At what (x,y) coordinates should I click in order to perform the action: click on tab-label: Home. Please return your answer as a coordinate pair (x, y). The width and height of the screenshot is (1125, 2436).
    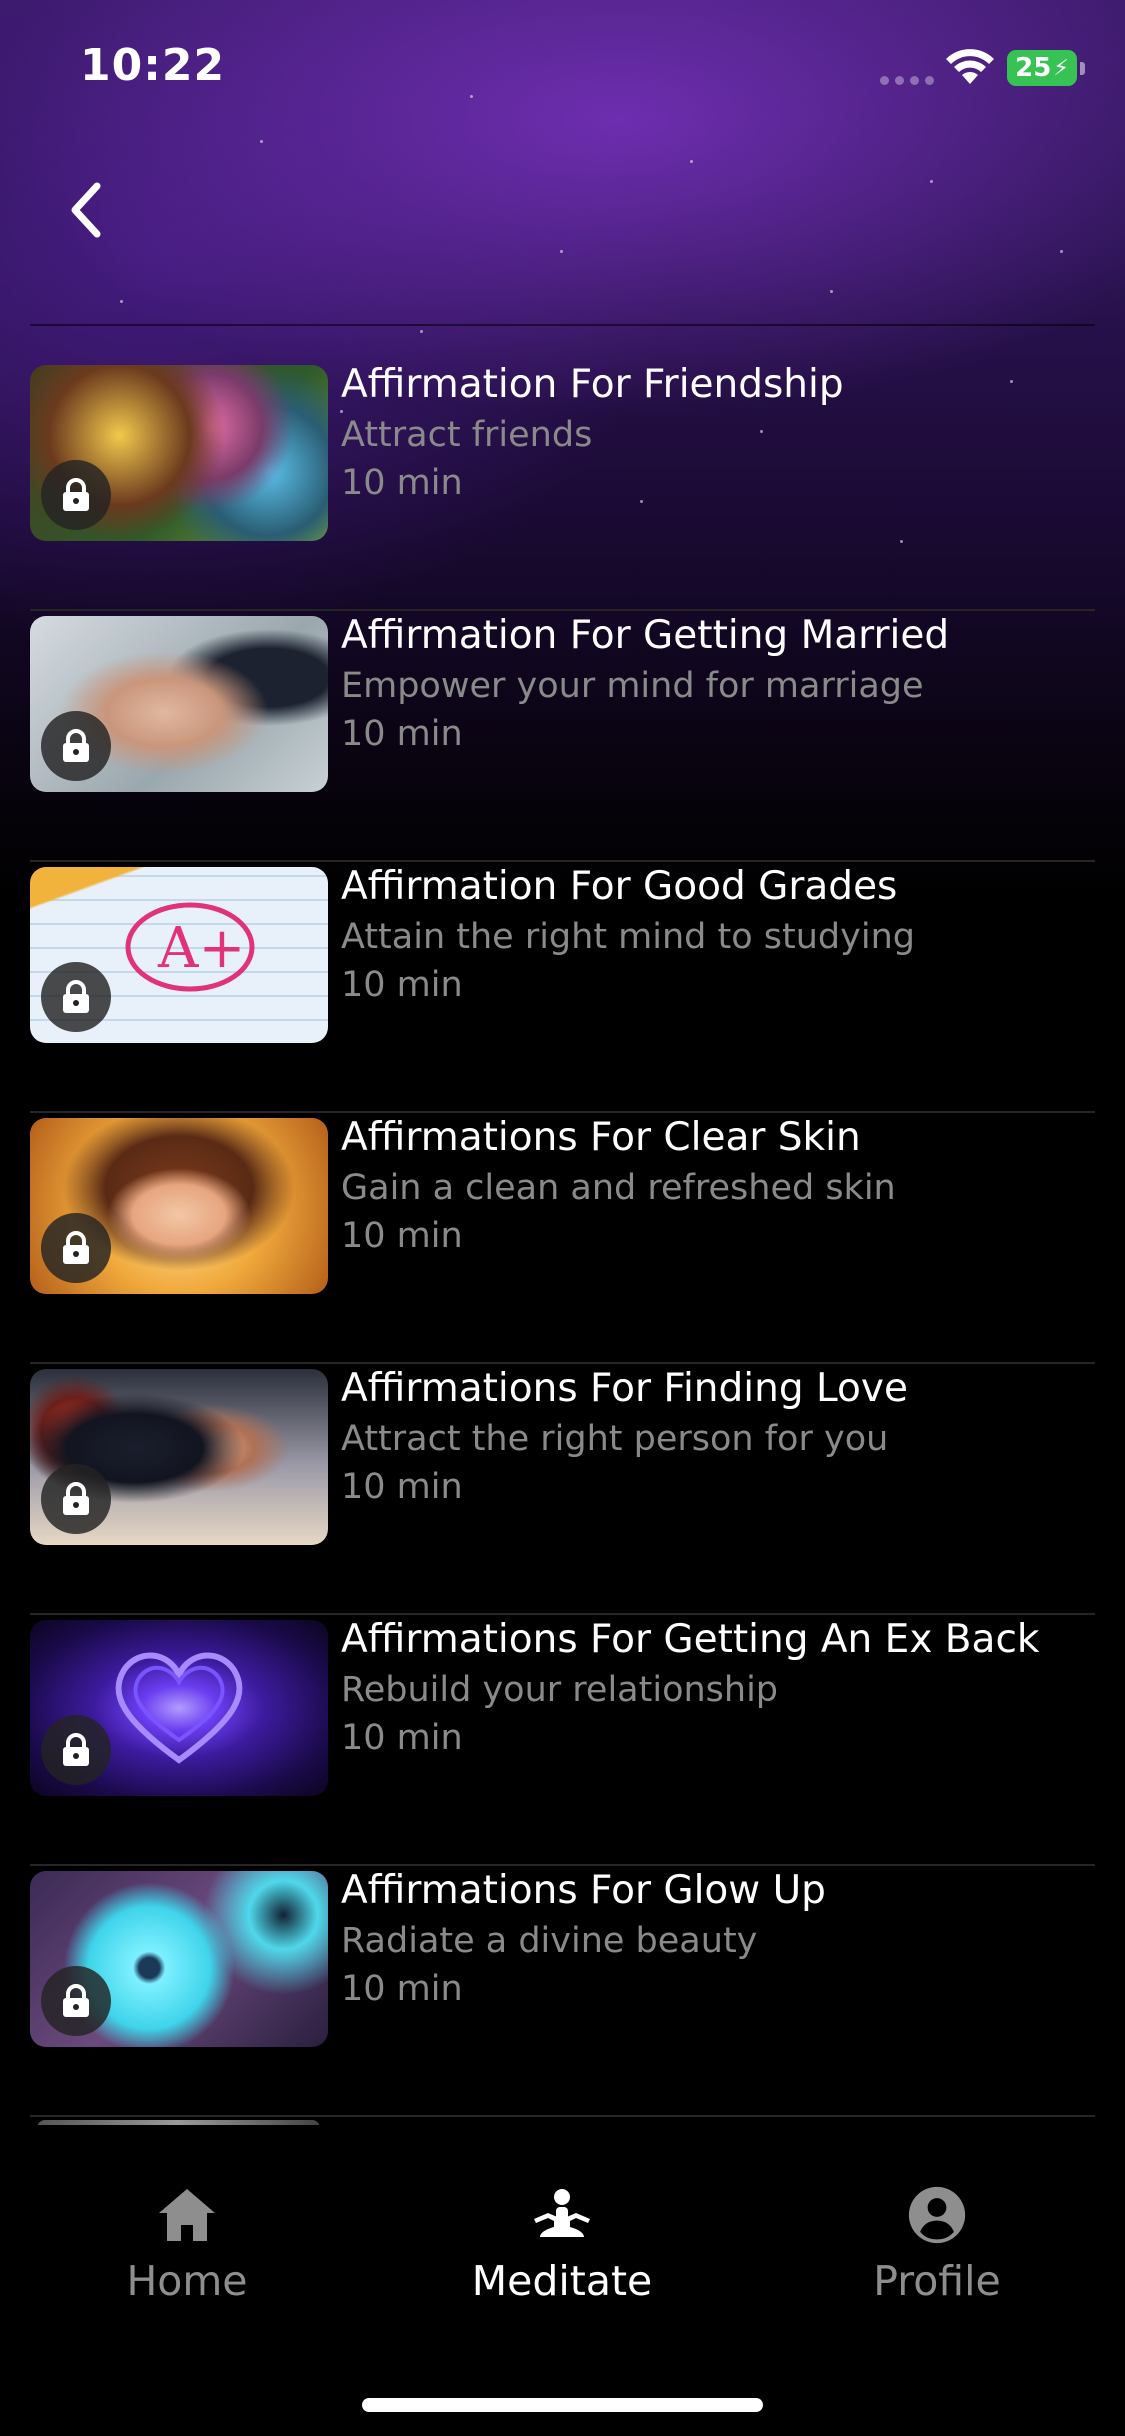
    Looking at the image, I should click on (187, 2281).